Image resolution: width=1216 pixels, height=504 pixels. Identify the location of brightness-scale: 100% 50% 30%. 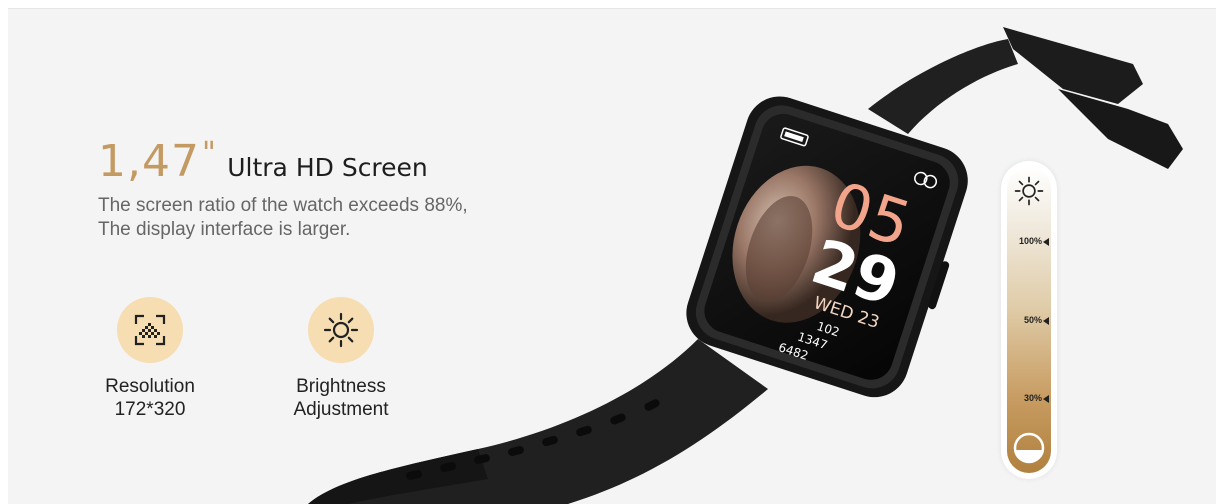
(1029, 320).